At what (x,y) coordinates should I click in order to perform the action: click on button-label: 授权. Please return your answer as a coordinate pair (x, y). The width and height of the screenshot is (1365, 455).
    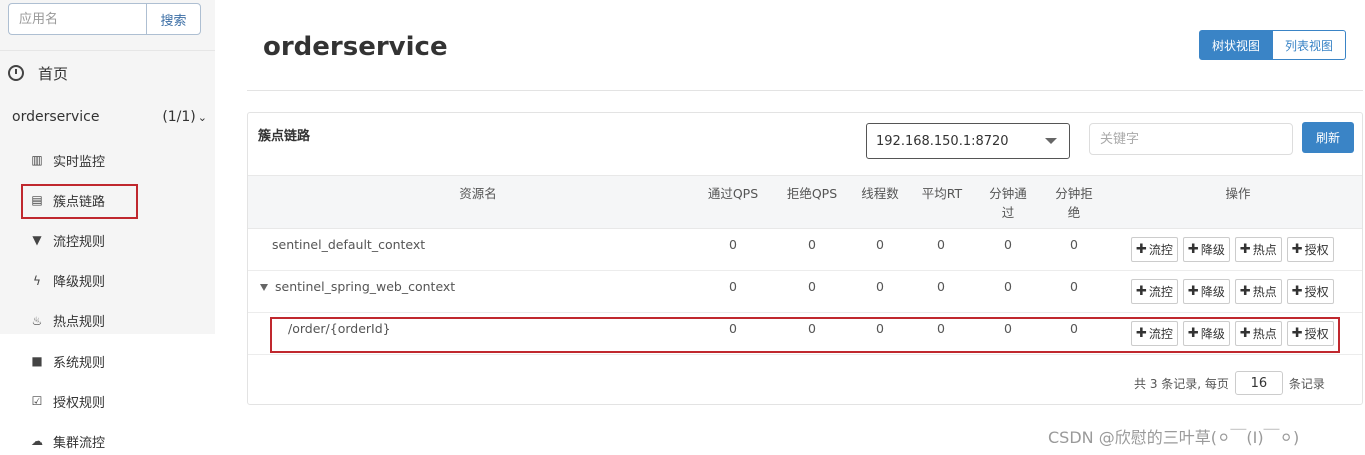
    Looking at the image, I should click on (1316, 250).